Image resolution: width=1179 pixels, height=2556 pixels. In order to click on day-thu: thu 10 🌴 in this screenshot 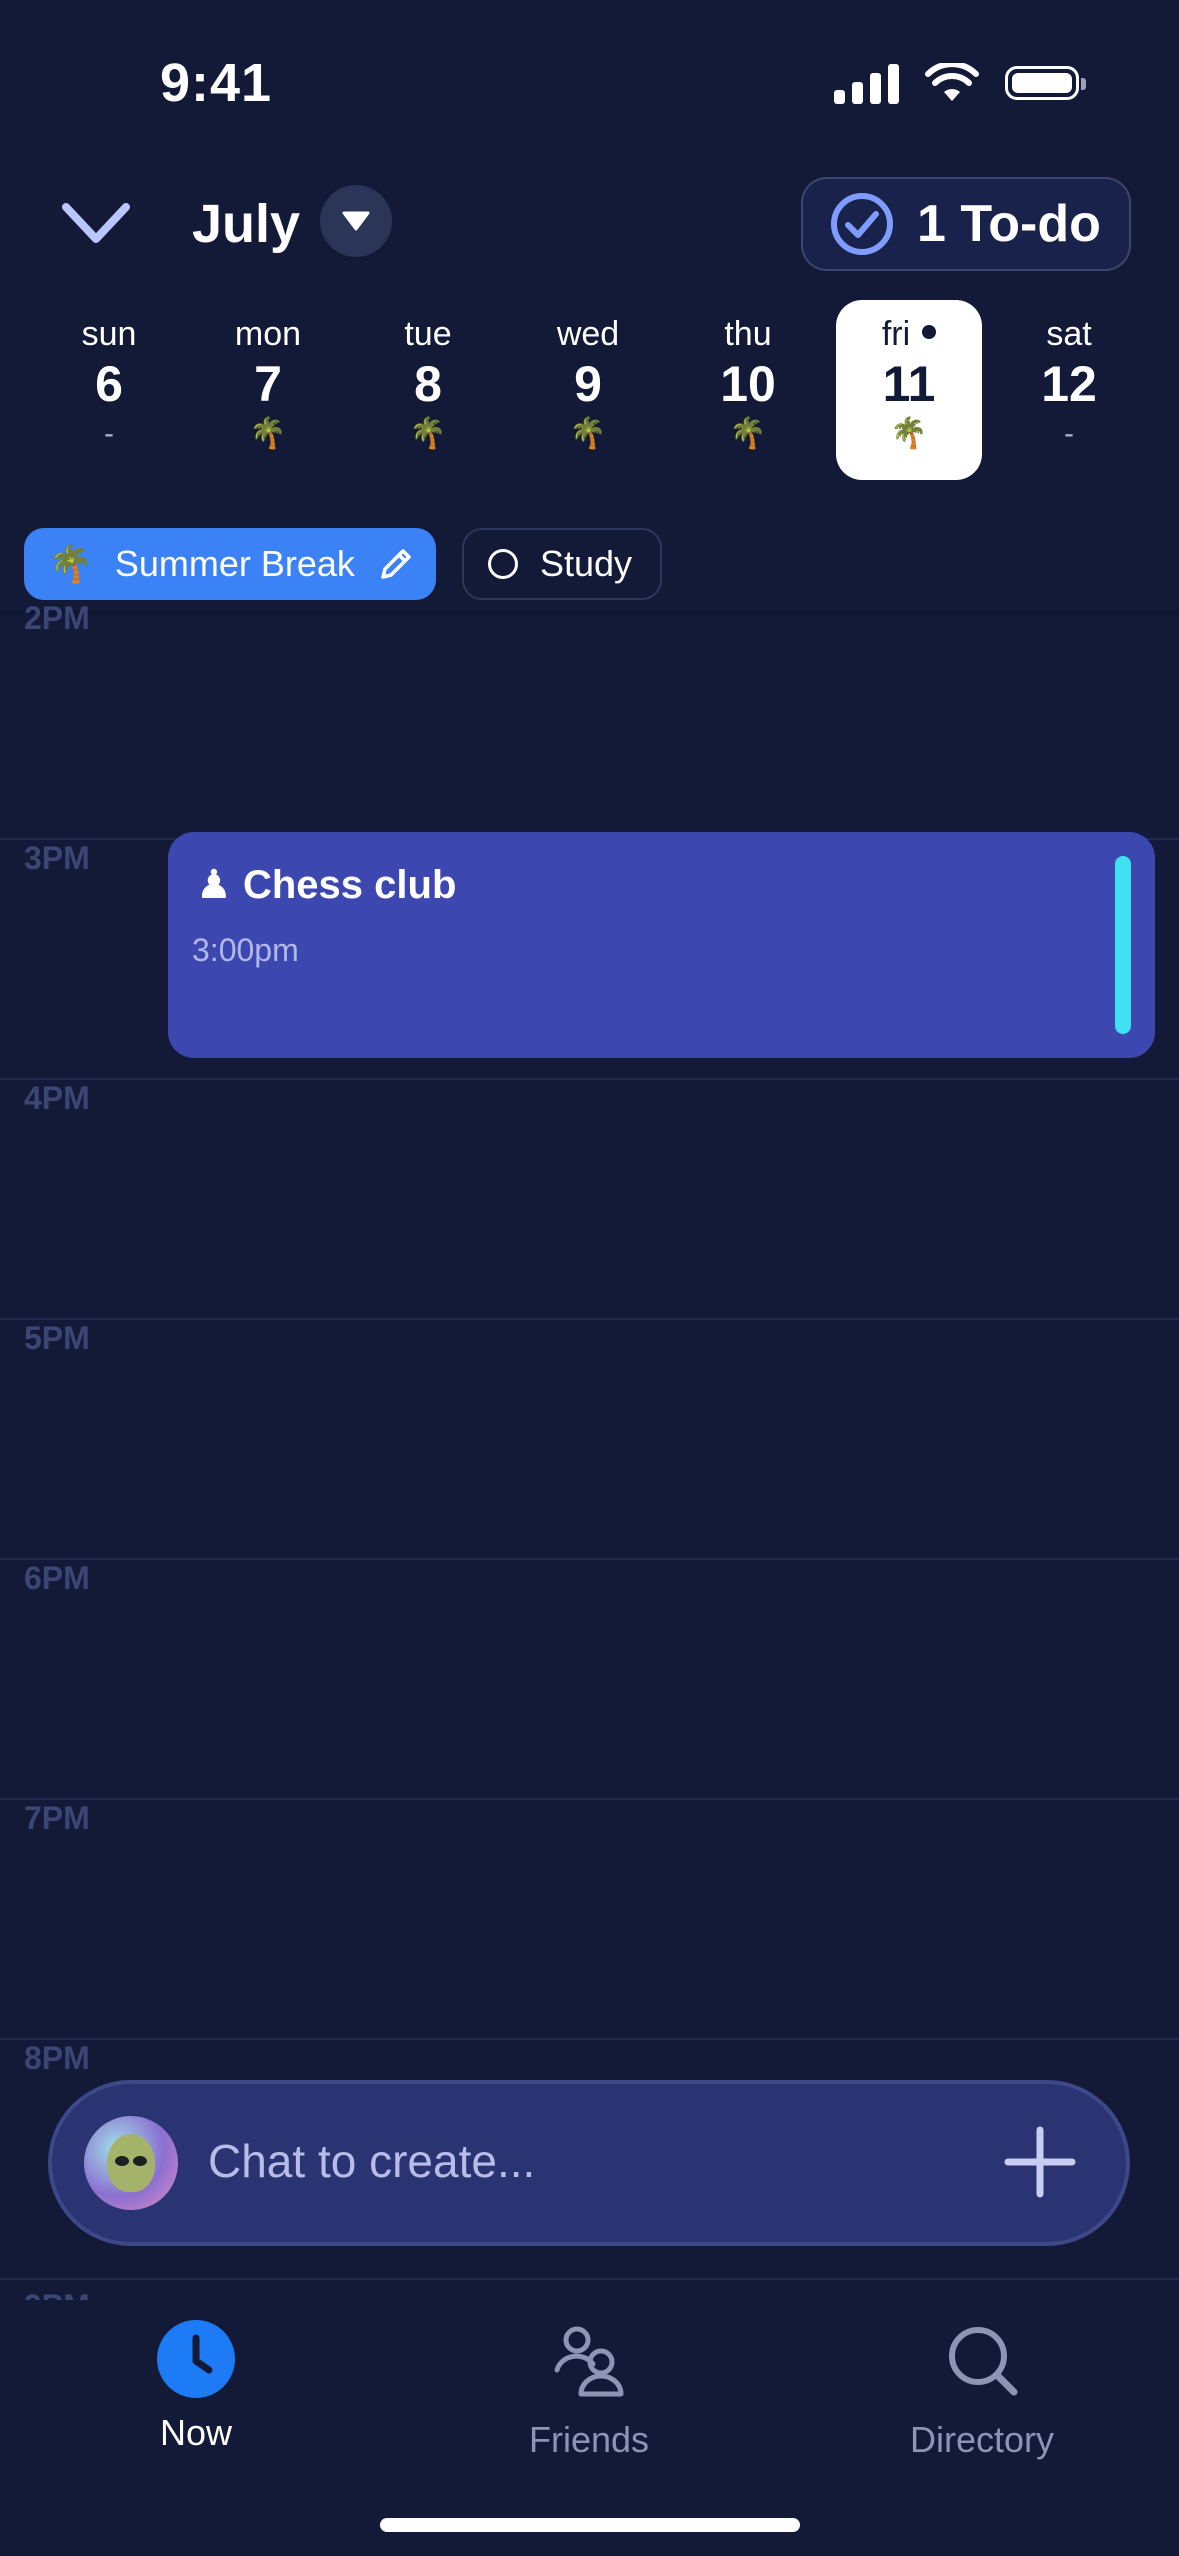, I will do `click(748, 390)`.